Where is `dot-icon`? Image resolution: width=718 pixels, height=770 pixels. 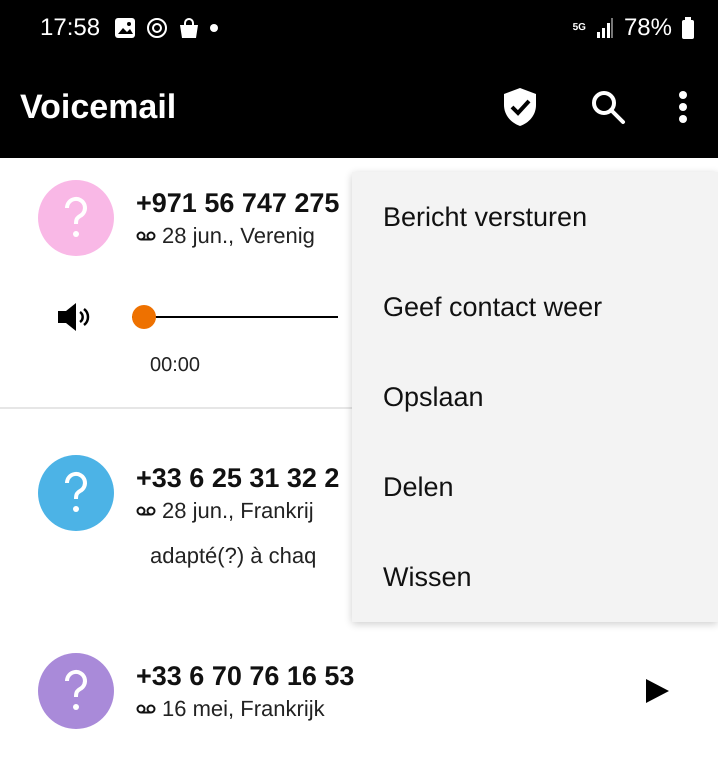 dot-icon is located at coordinates (214, 28).